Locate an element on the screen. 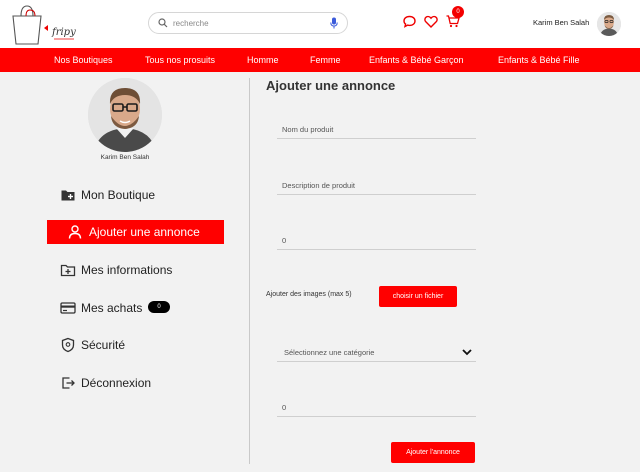  folder-add-icon is located at coordinates (68, 270).